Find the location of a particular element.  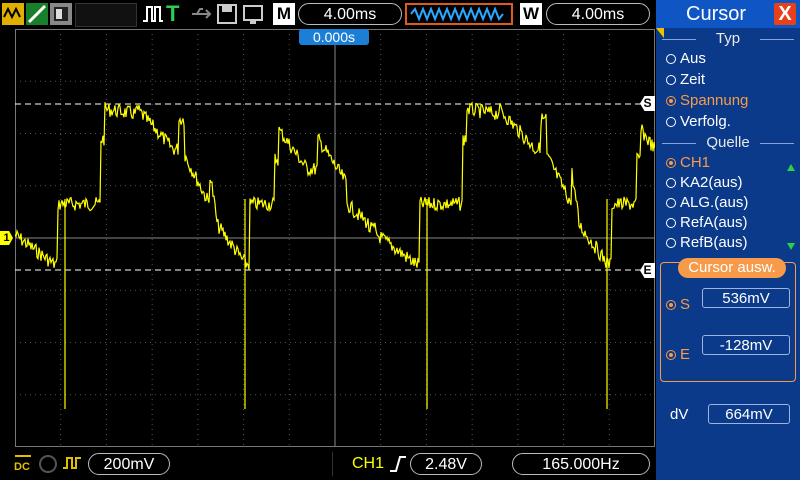

type-option-3: Verfolg. is located at coordinates (698, 122).